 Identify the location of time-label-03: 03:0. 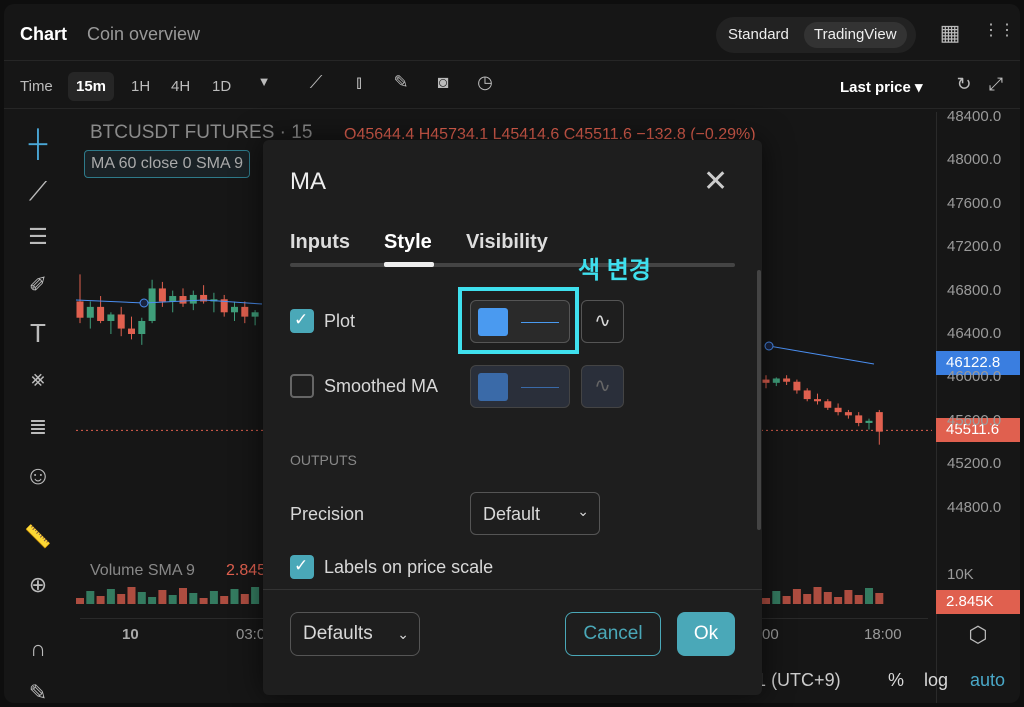
(251, 634).